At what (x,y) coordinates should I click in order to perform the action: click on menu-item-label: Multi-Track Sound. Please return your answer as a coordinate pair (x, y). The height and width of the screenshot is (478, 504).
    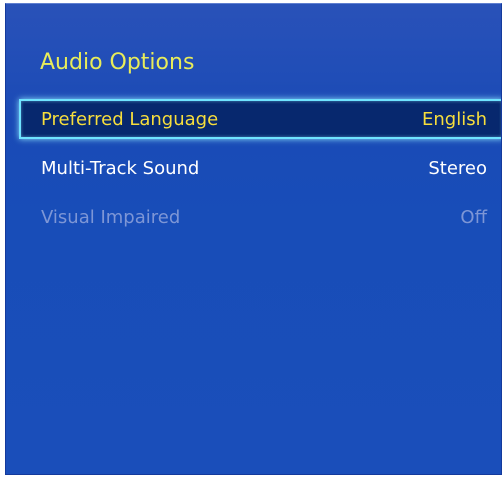
    Looking at the image, I should click on (120, 168).